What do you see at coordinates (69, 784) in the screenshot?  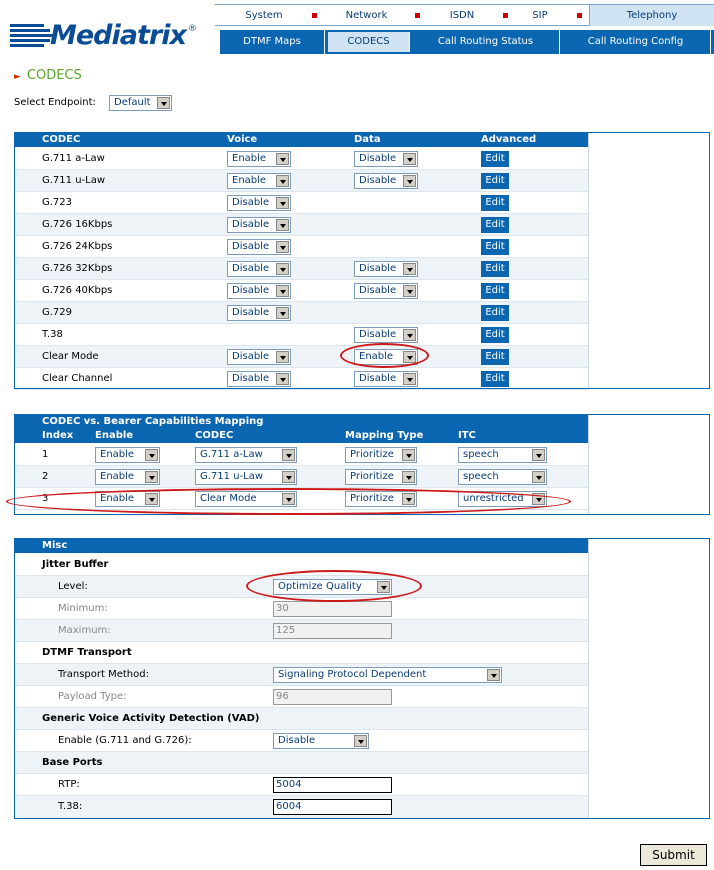 I see `rtp-label: RTP:` at bounding box center [69, 784].